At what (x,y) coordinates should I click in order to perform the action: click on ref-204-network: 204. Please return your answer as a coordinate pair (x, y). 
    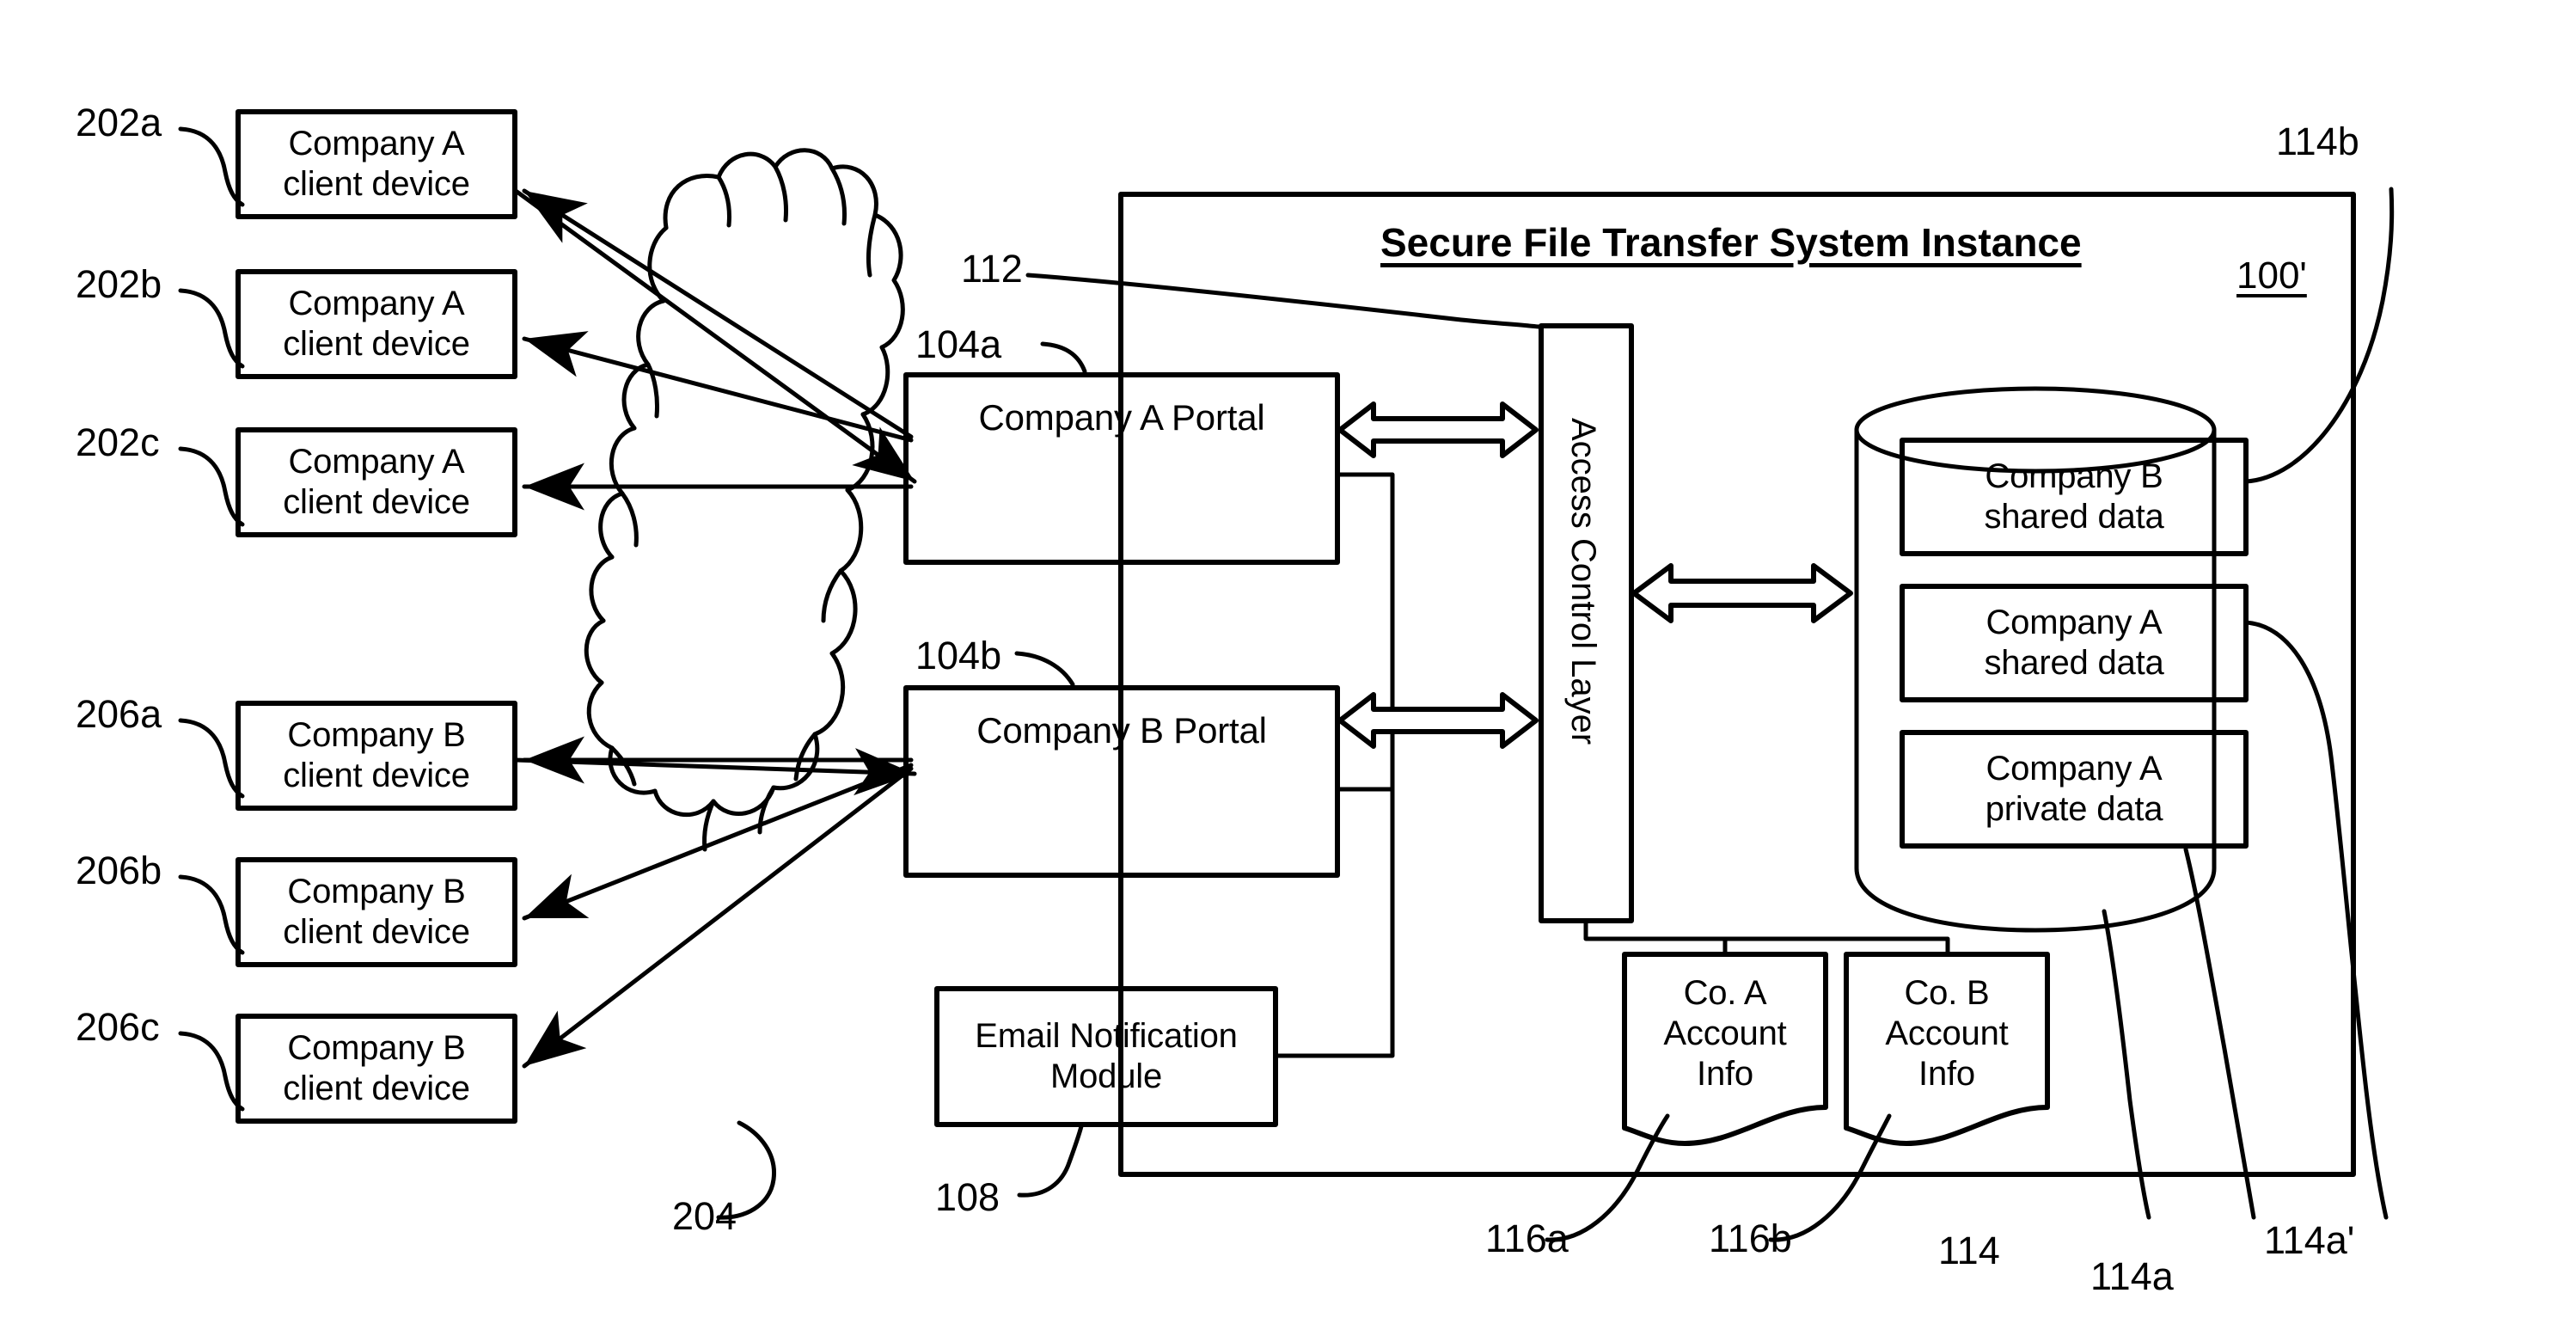
    Looking at the image, I should click on (704, 1216).